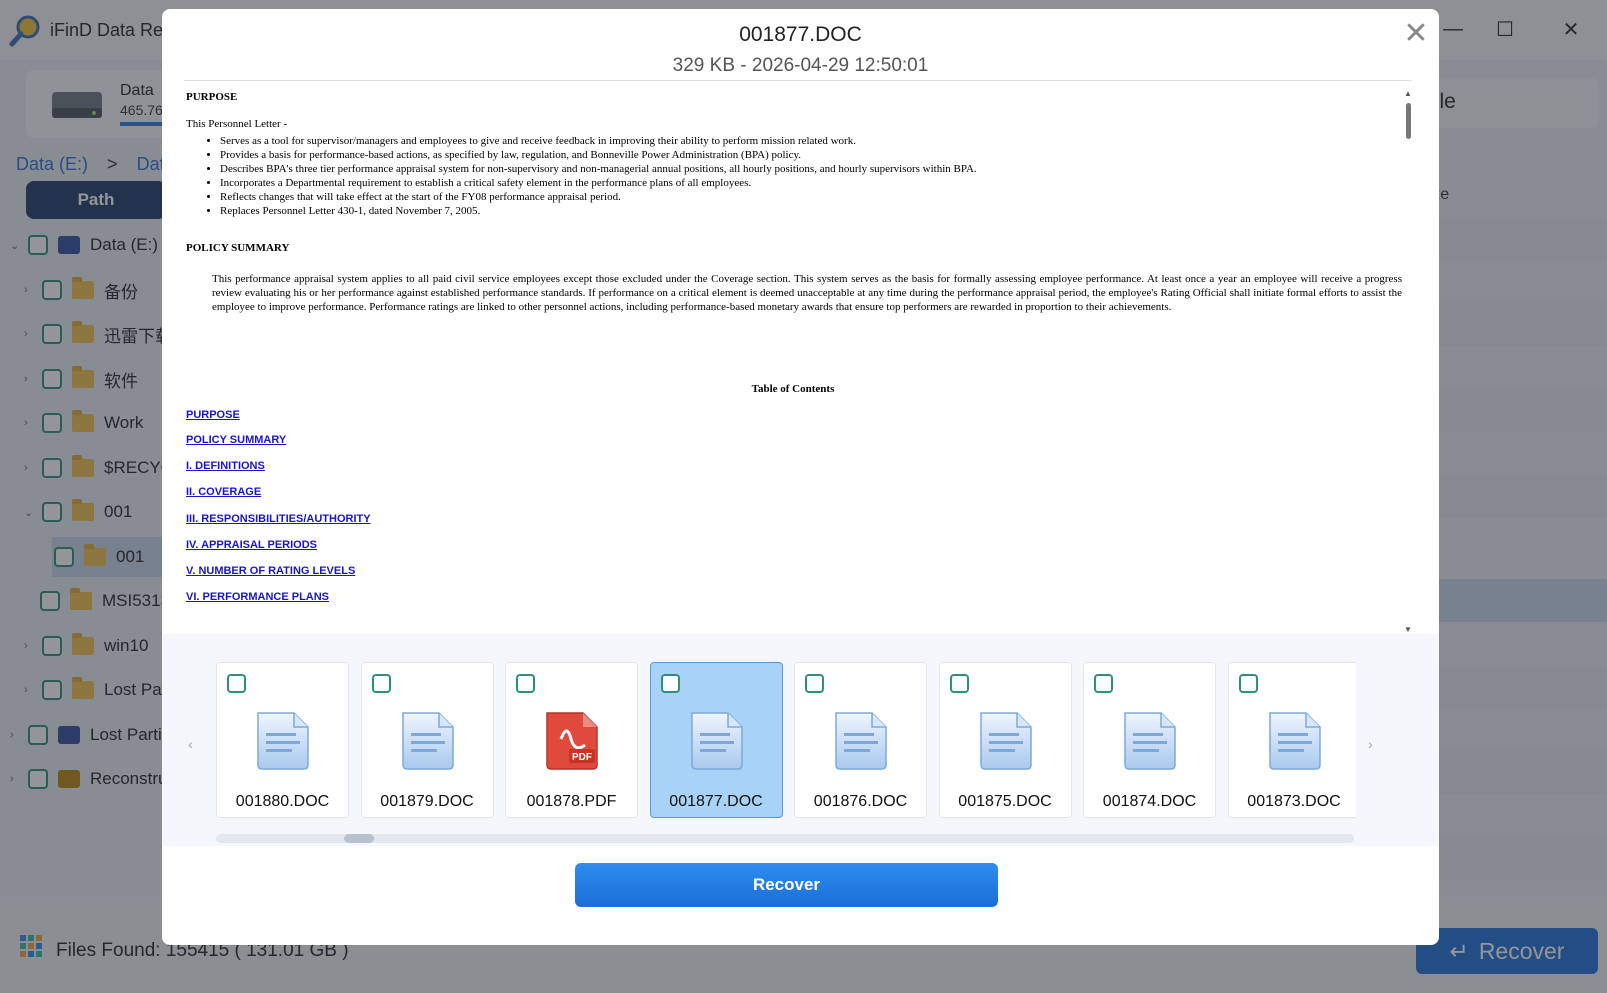 Image resolution: width=1607 pixels, height=993 pixels. What do you see at coordinates (238, 248) in the screenshot?
I see `doc-heading-policy: POLICY SUMMARY` at bounding box center [238, 248].